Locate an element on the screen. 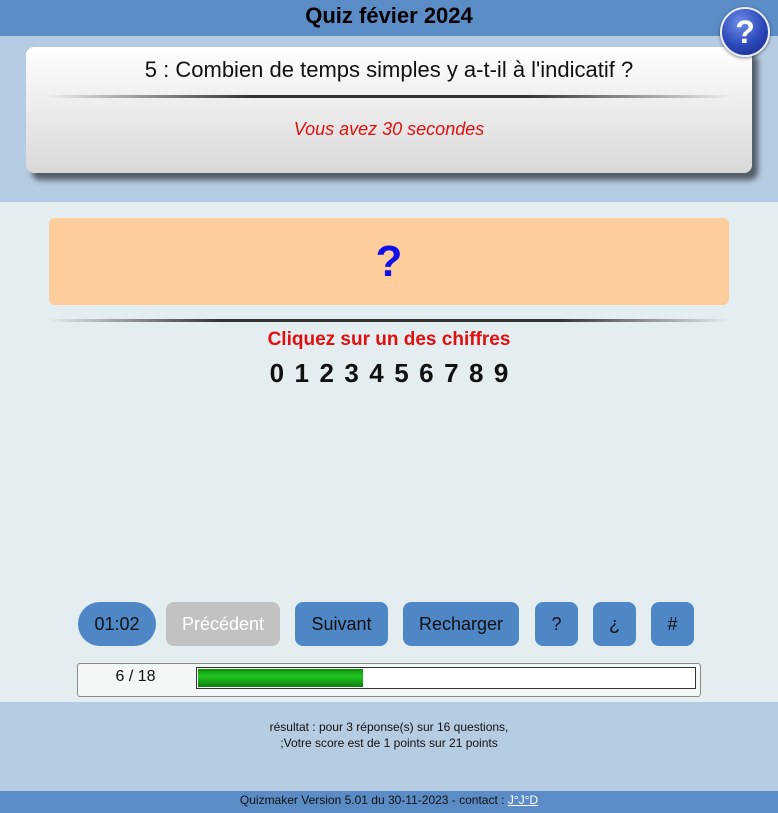 This screenshot has height=813, width=778. progress-count: 6 / 18 is located at coordinates (135, 676).